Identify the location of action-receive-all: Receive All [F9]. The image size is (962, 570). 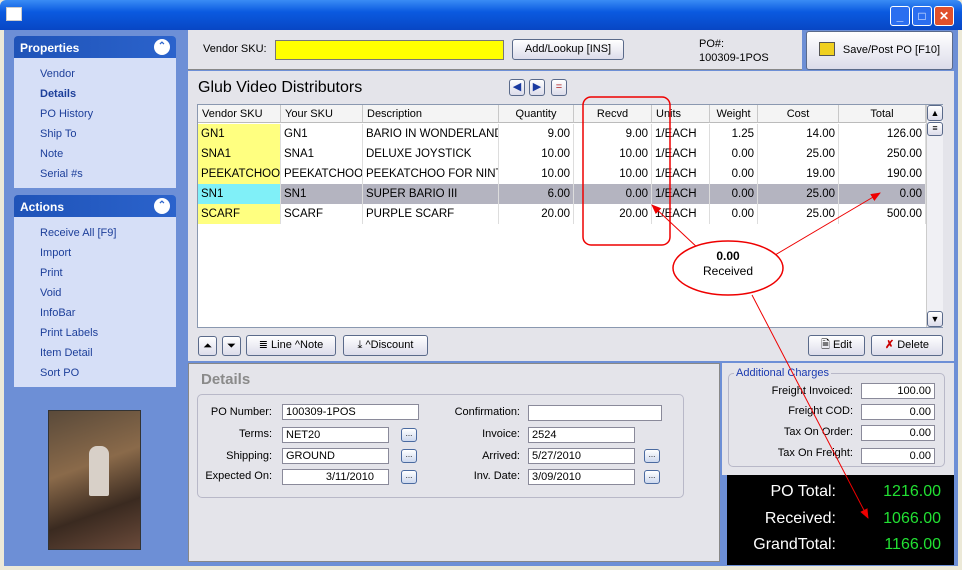
(78, 233).